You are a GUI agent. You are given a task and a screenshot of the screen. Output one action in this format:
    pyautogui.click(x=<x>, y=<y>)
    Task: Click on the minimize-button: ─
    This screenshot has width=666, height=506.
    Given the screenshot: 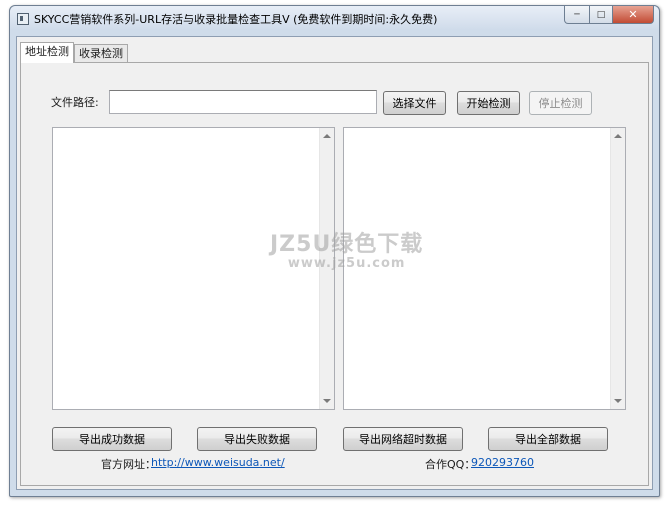 What is the action you would take?
    pyautogui.click(x=577, y=15)
    